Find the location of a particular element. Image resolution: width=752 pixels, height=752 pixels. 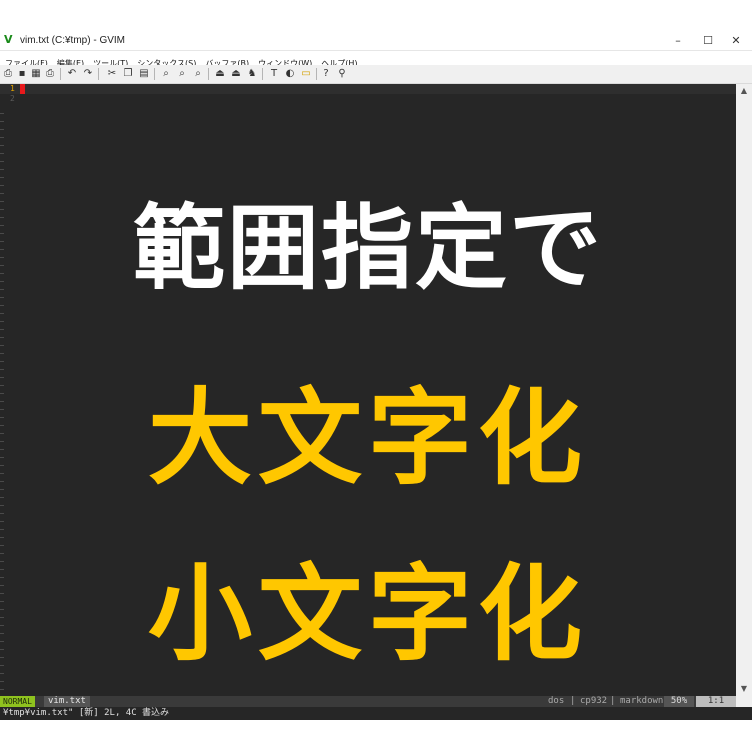

shell-icon: ◐ is located at coordinates (290, 74).